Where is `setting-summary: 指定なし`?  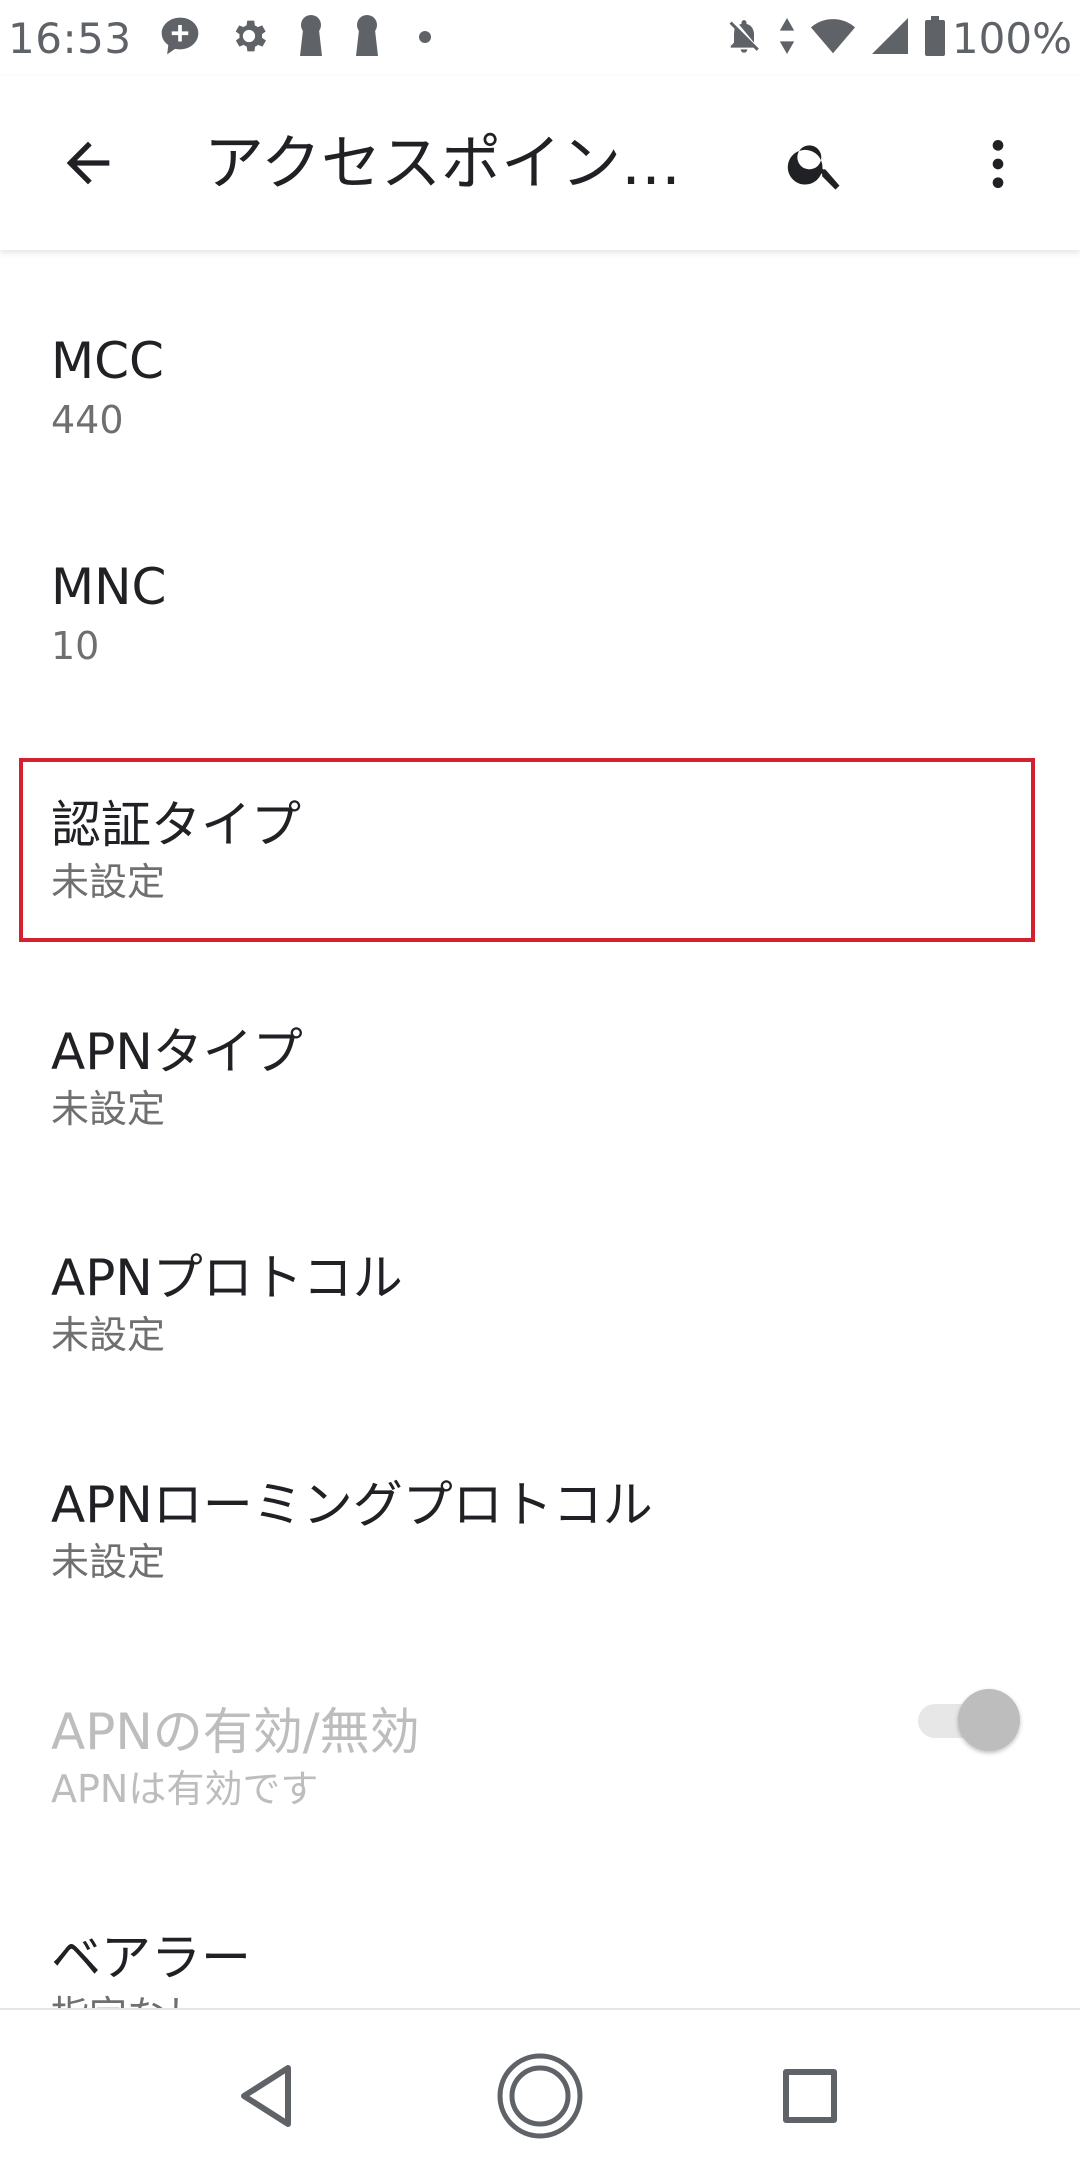 setting-summary: 指定なし is located at coordinates (127, 1996).